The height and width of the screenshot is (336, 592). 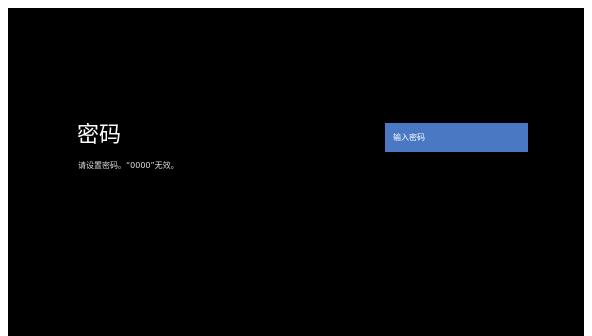 I want to click on password-input, so click(x=456, y=137).